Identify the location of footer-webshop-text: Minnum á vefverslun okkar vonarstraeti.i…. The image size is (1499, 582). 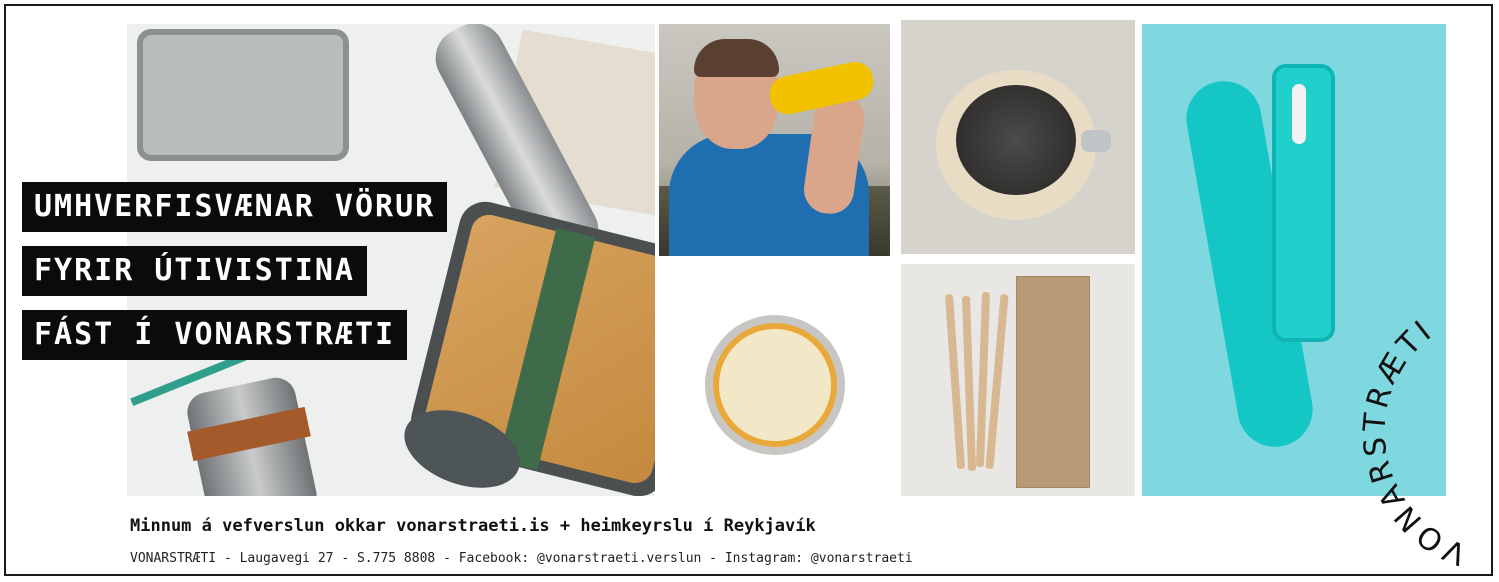
(473, 526).